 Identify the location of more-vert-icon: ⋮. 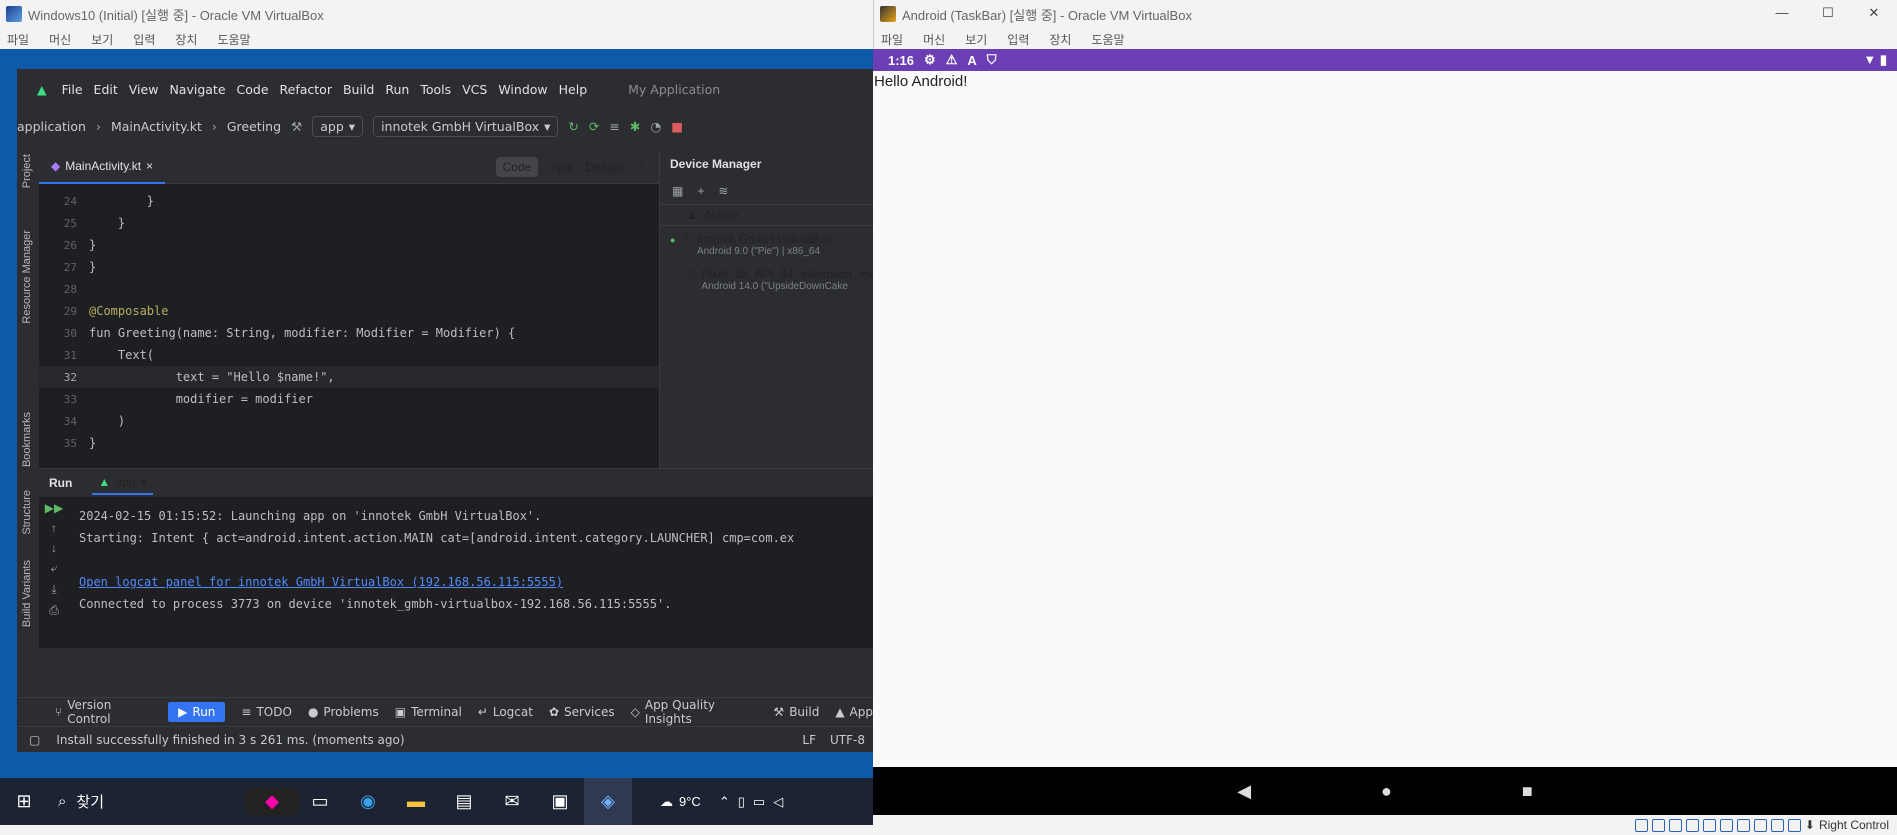
(641, 167).